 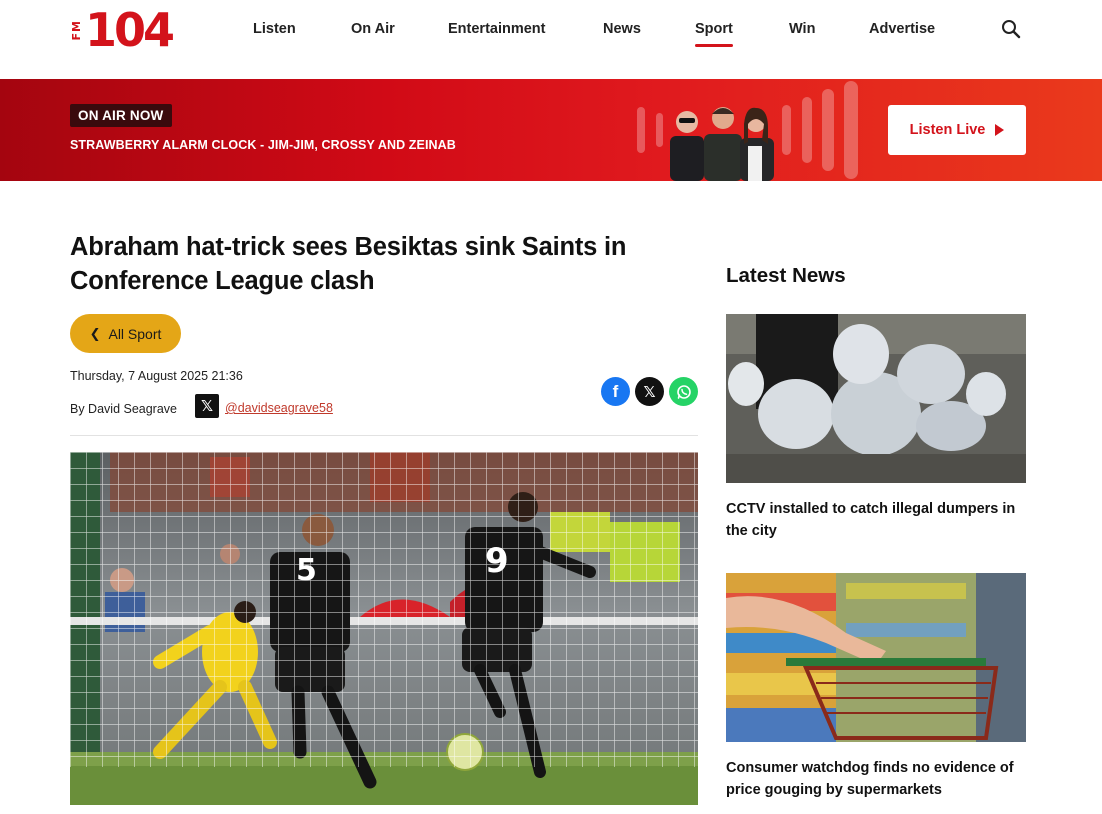 What do you see at coordinates (274, 33) in the screenshot?
I see `nav-listen: Listen` at bounding box center [274, 33].